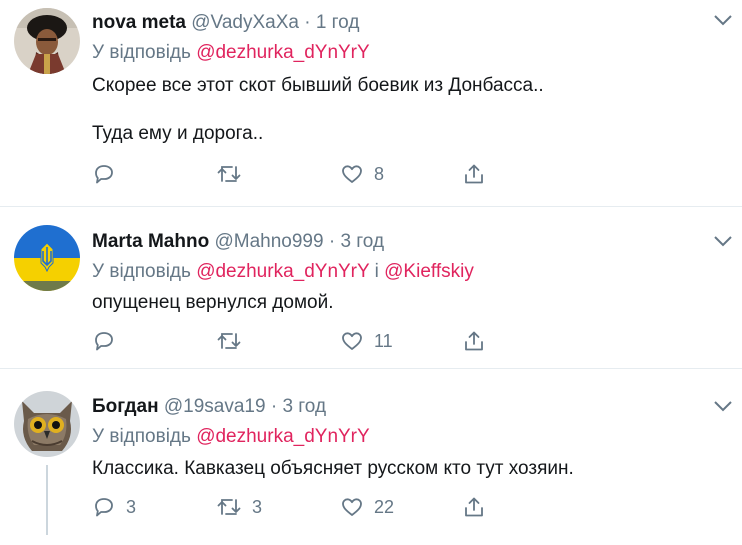  Describe the element at coordinates (131, 506) in the screenshot. I see `reply-count: 3` at that location.